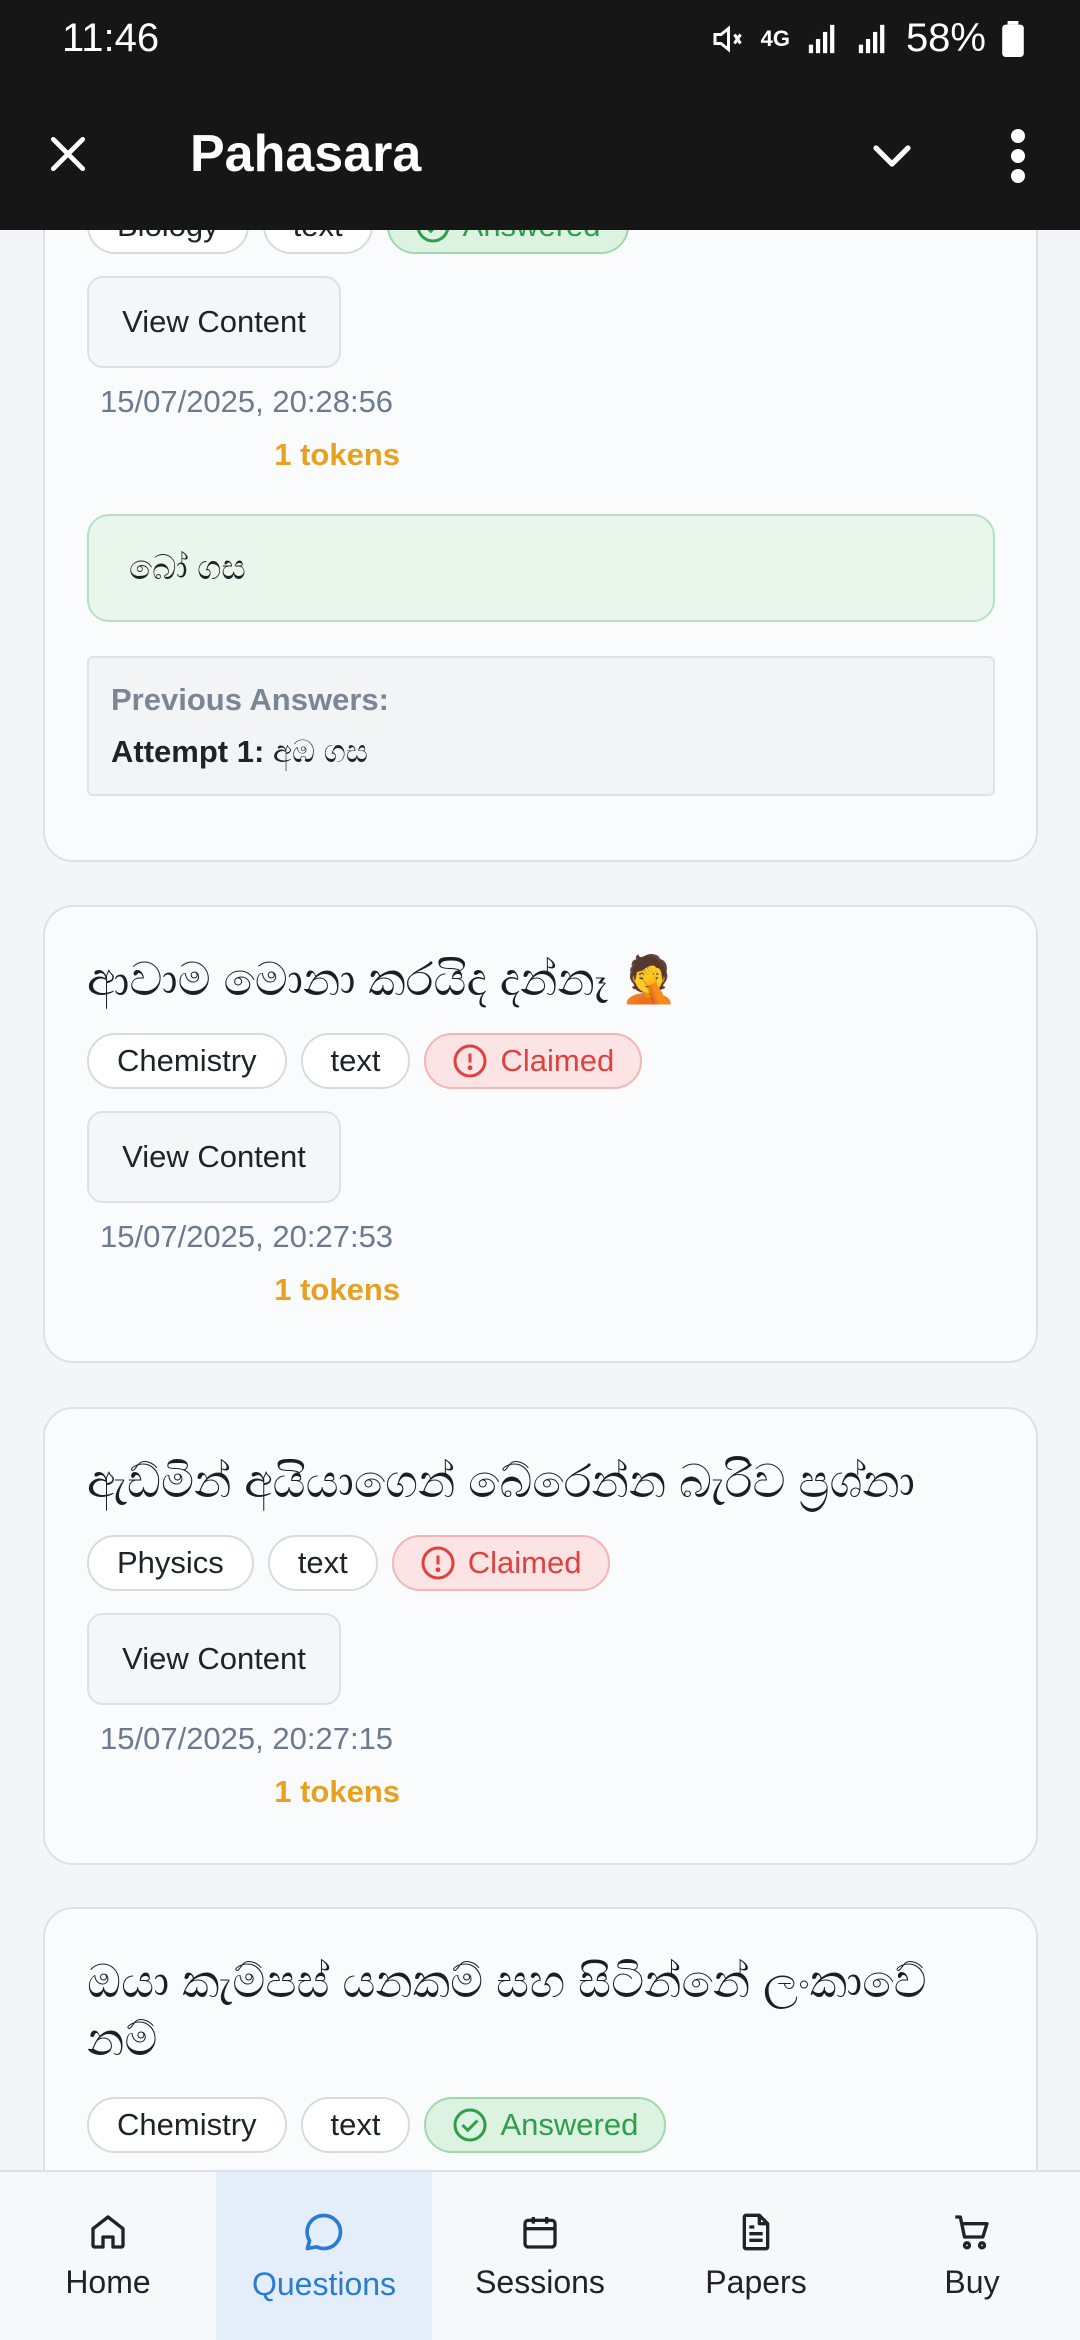 Image resolution: width=1080 pixels, height=2340 pixels. I want to click on subject-tag: Biology, so click(168, 242).